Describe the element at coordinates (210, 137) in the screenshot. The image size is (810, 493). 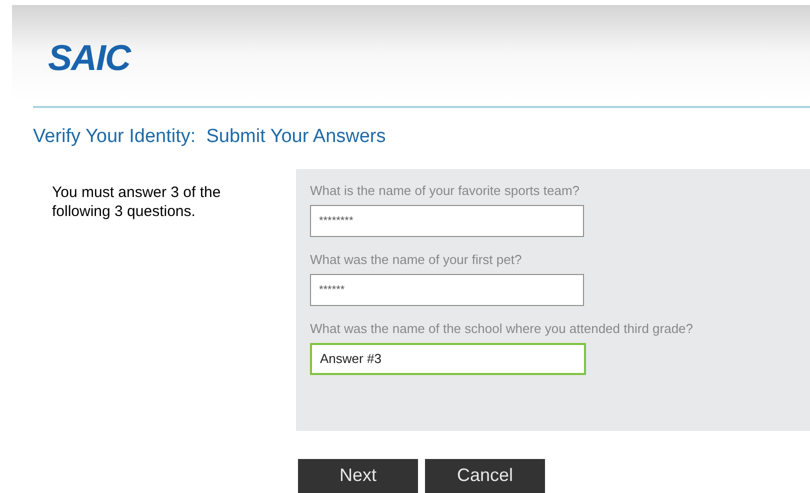
I see `page-title: Verify Your Identity: Submit Your Answers` at that location.